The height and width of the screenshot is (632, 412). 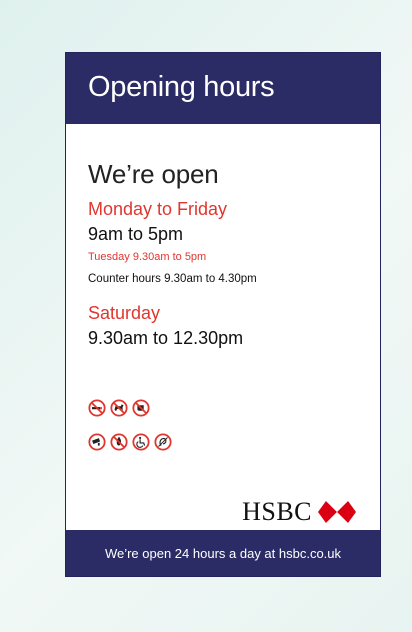 I want to click on counter-note: Counter hours 9.30am to 4.30pm, so click(x=172, y=279).